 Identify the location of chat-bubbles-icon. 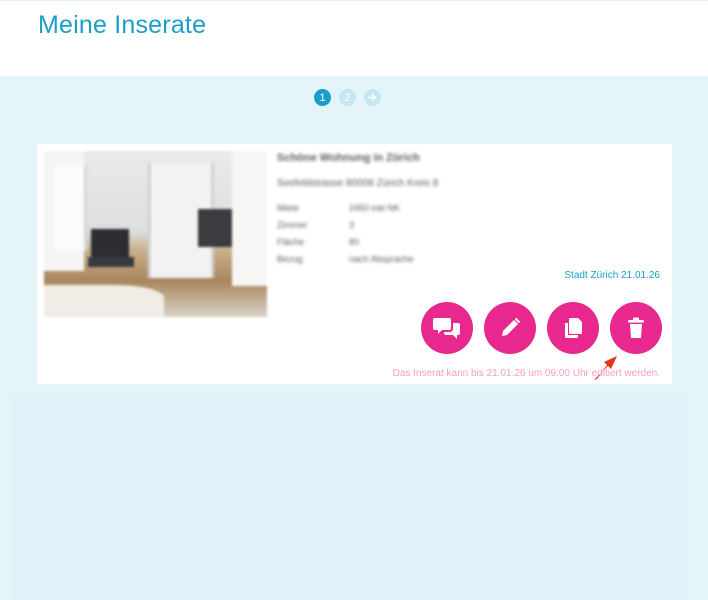
(446, 328).